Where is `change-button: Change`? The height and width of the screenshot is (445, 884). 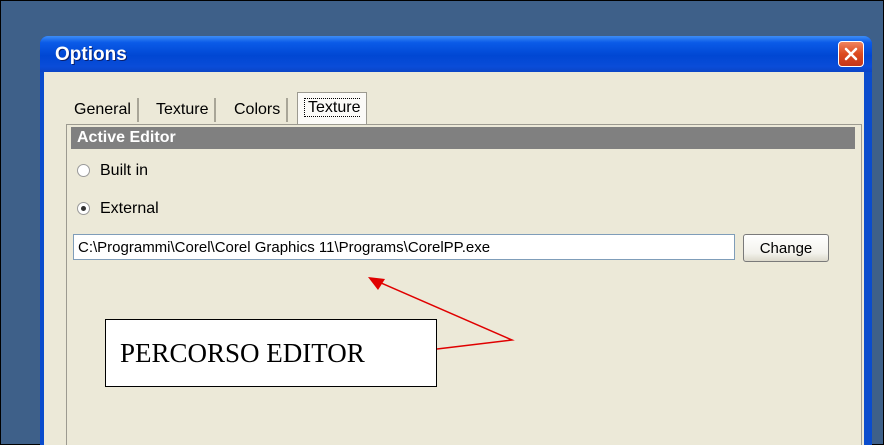 change-button: Change is located at coordinates (786, 248).